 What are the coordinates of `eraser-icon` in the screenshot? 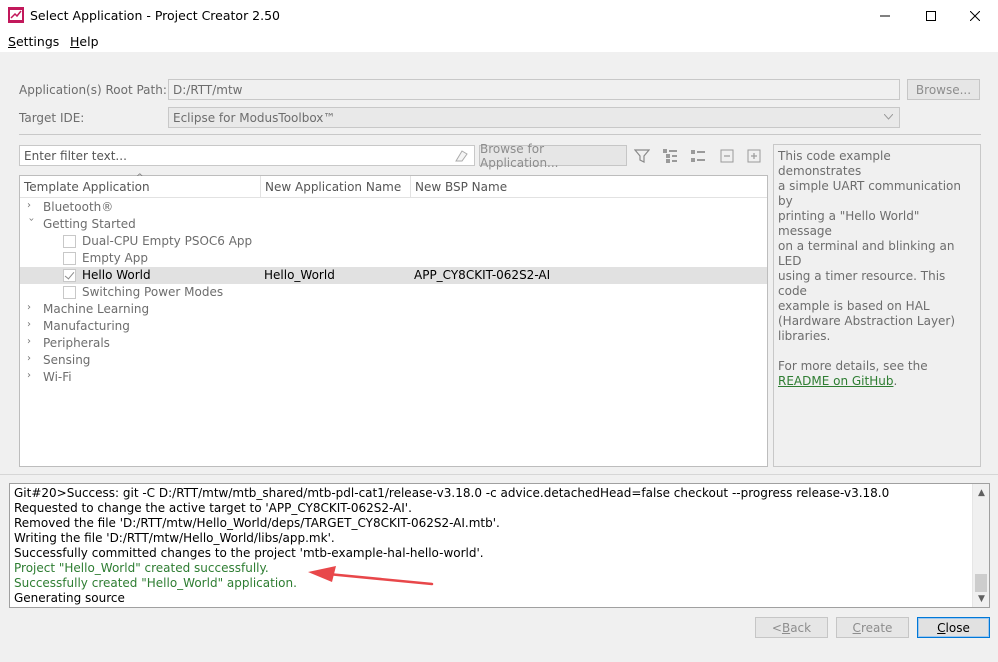 It's located at (461, 155).